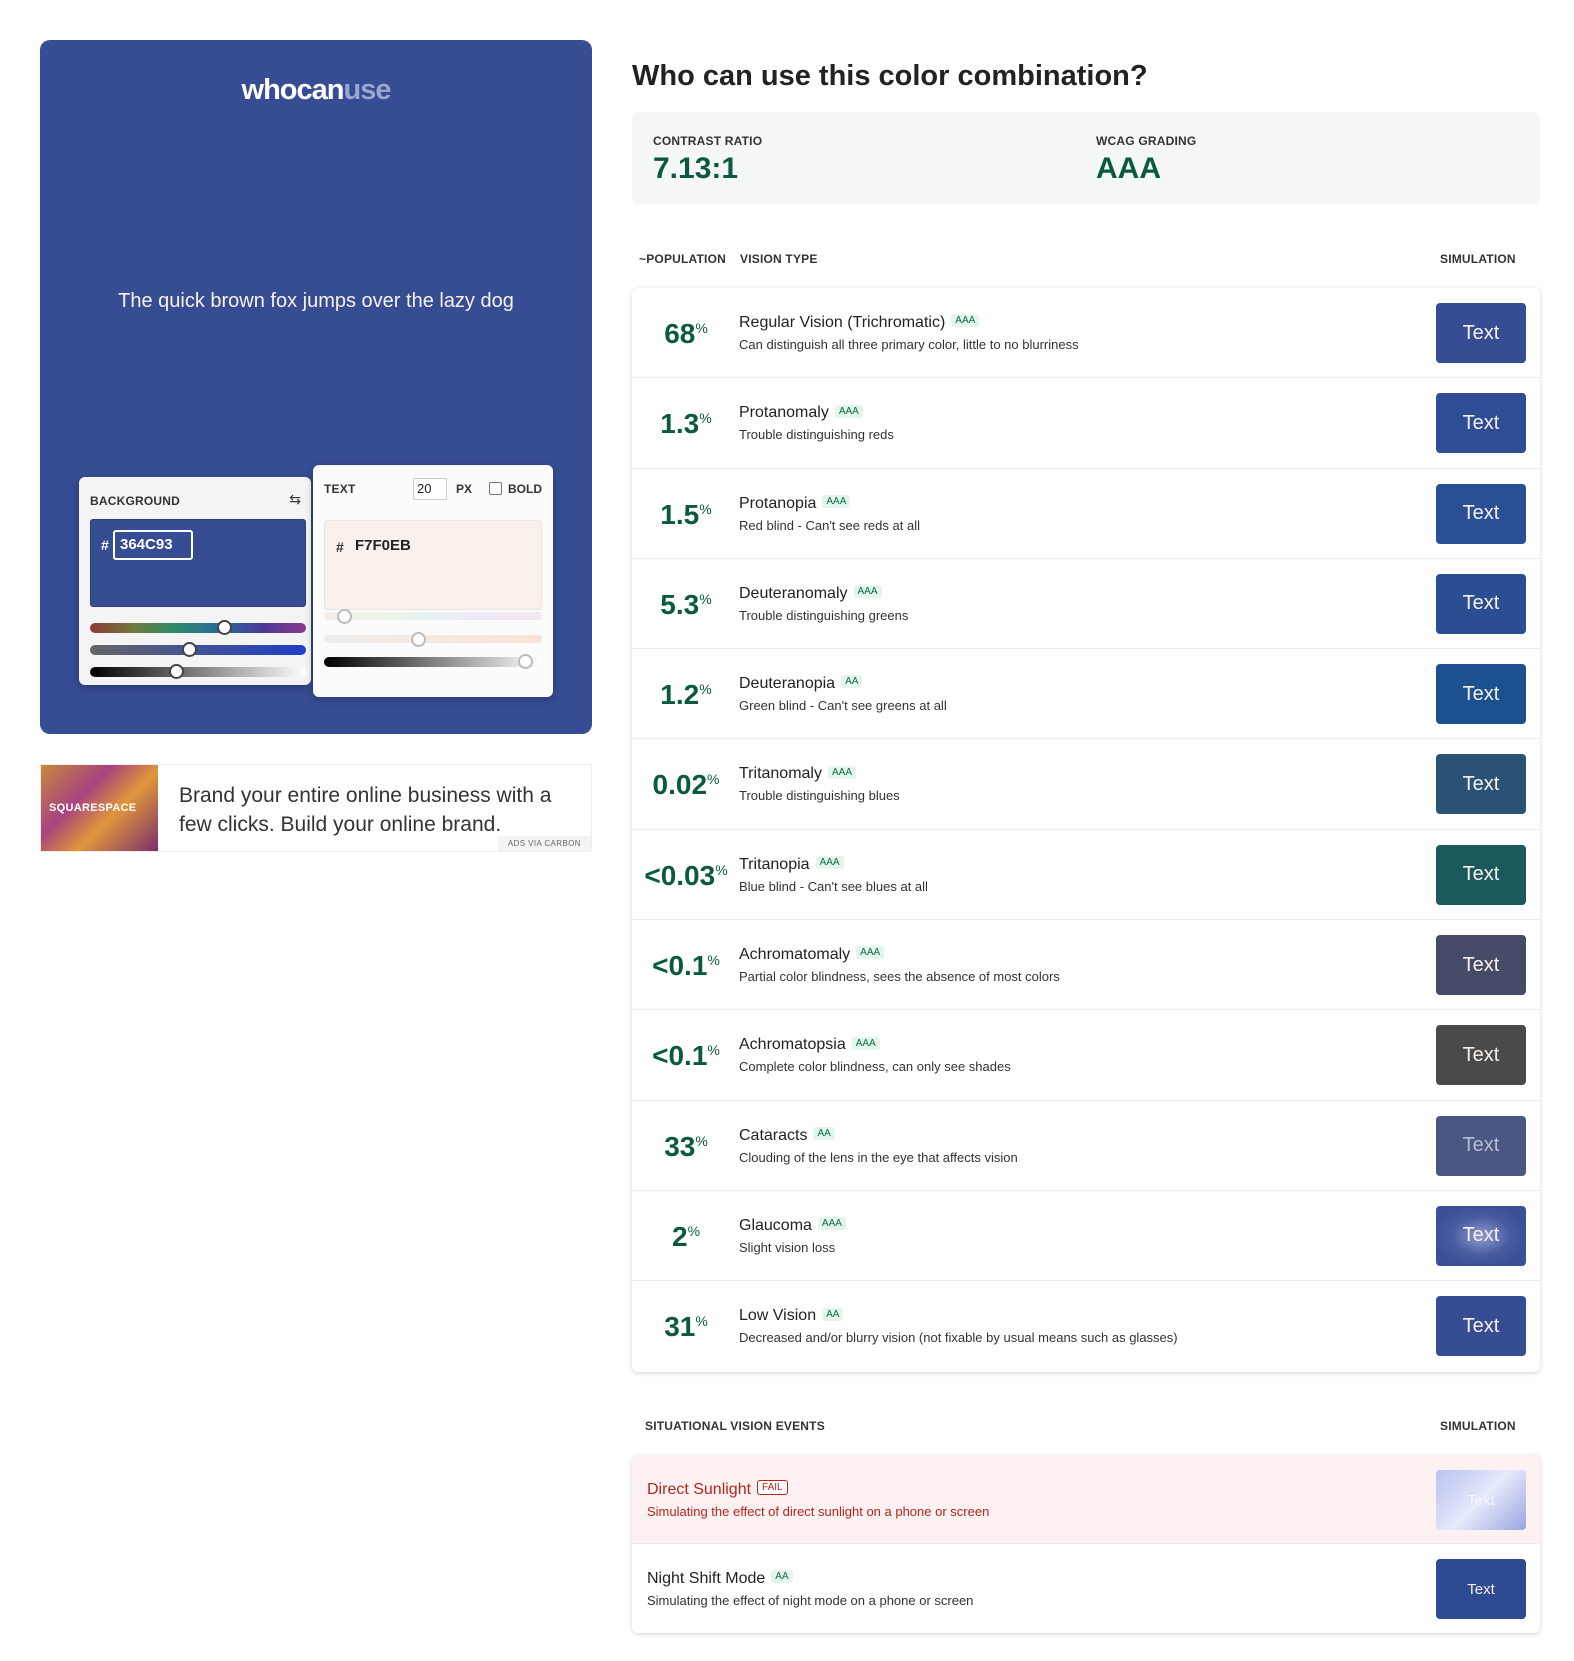 This screenshot has height=1661, width=1574. Describe the element at coordinates (198, 563) in the screenshot. I see `background-swatch: # 364C93` at that location.